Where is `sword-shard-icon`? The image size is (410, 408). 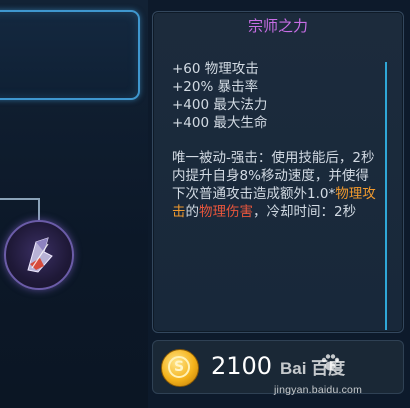 sword-shard-icon is located at coordinates (40, 255).